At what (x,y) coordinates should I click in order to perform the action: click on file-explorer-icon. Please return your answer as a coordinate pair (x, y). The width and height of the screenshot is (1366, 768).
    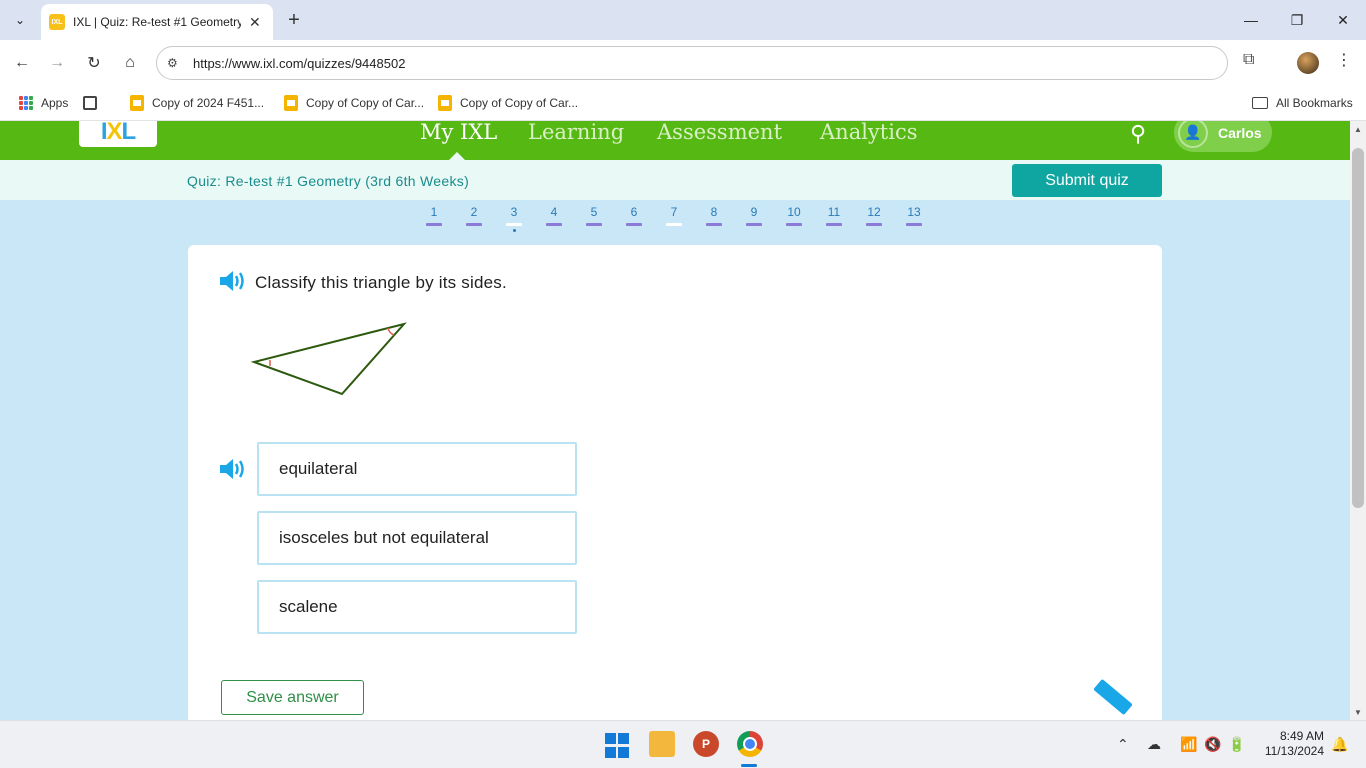
    Looking at the image, I should click on (662, 744).